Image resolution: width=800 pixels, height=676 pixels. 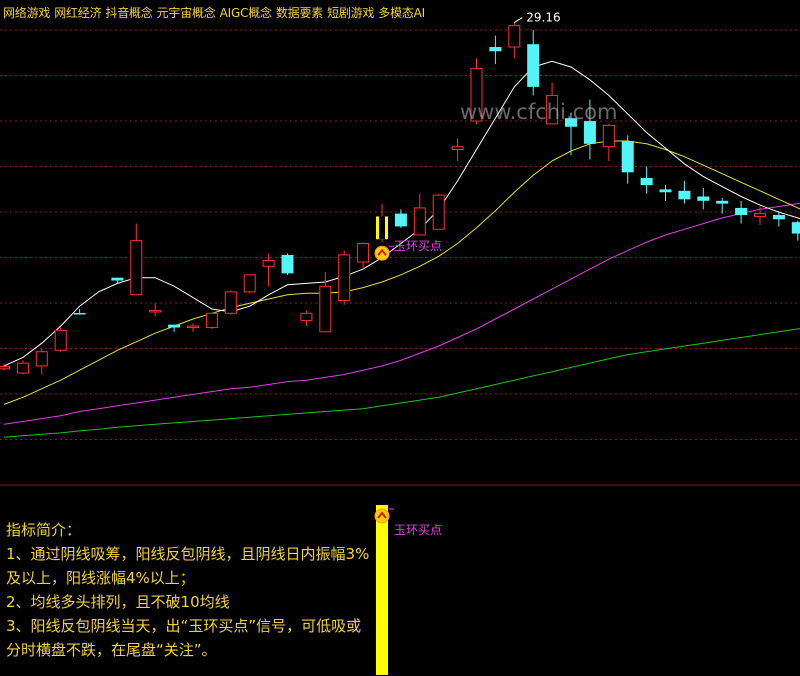 I want to click on tag: 多模态AI, so click(x=401, y=13).